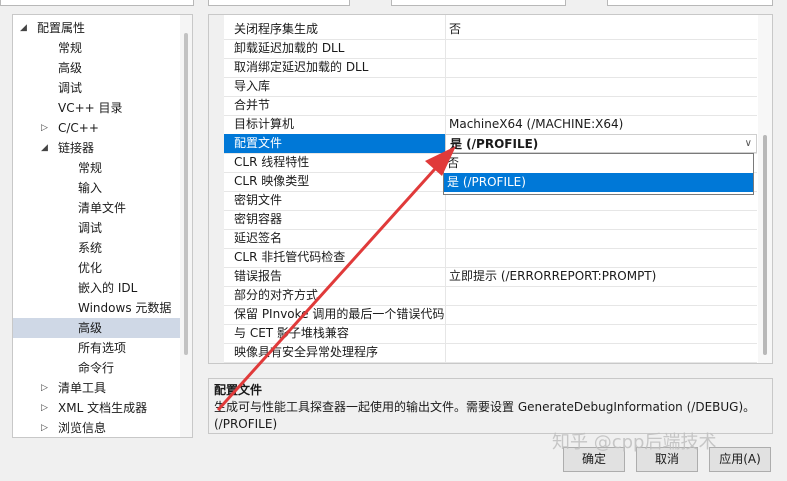  Describe the element at coordinates (490, 334) in the screenshot. I see `property-row: 与 CET 影子堆栈兼容` at that location.